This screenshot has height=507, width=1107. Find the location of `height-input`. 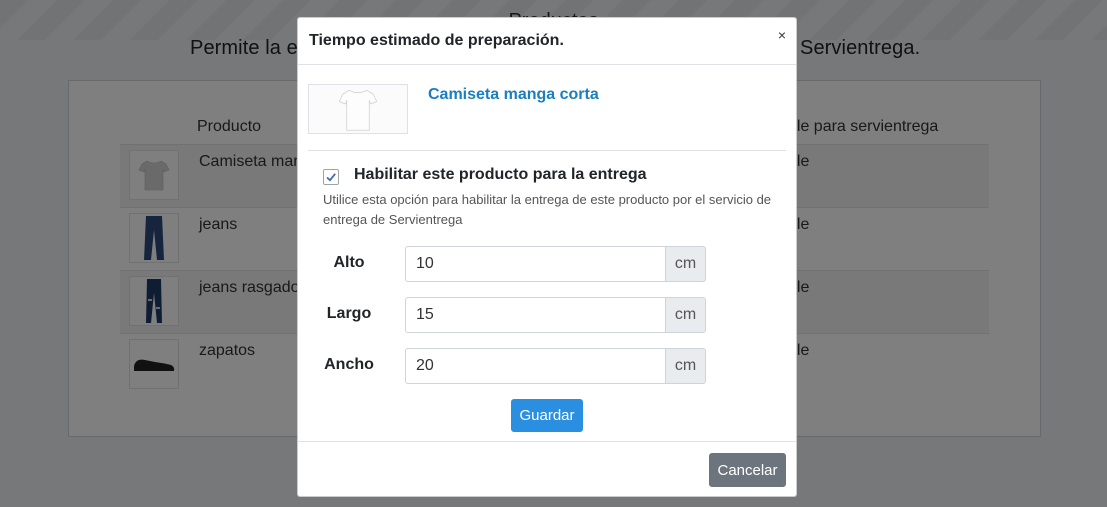

height-input is located at coordinates (535, 264).